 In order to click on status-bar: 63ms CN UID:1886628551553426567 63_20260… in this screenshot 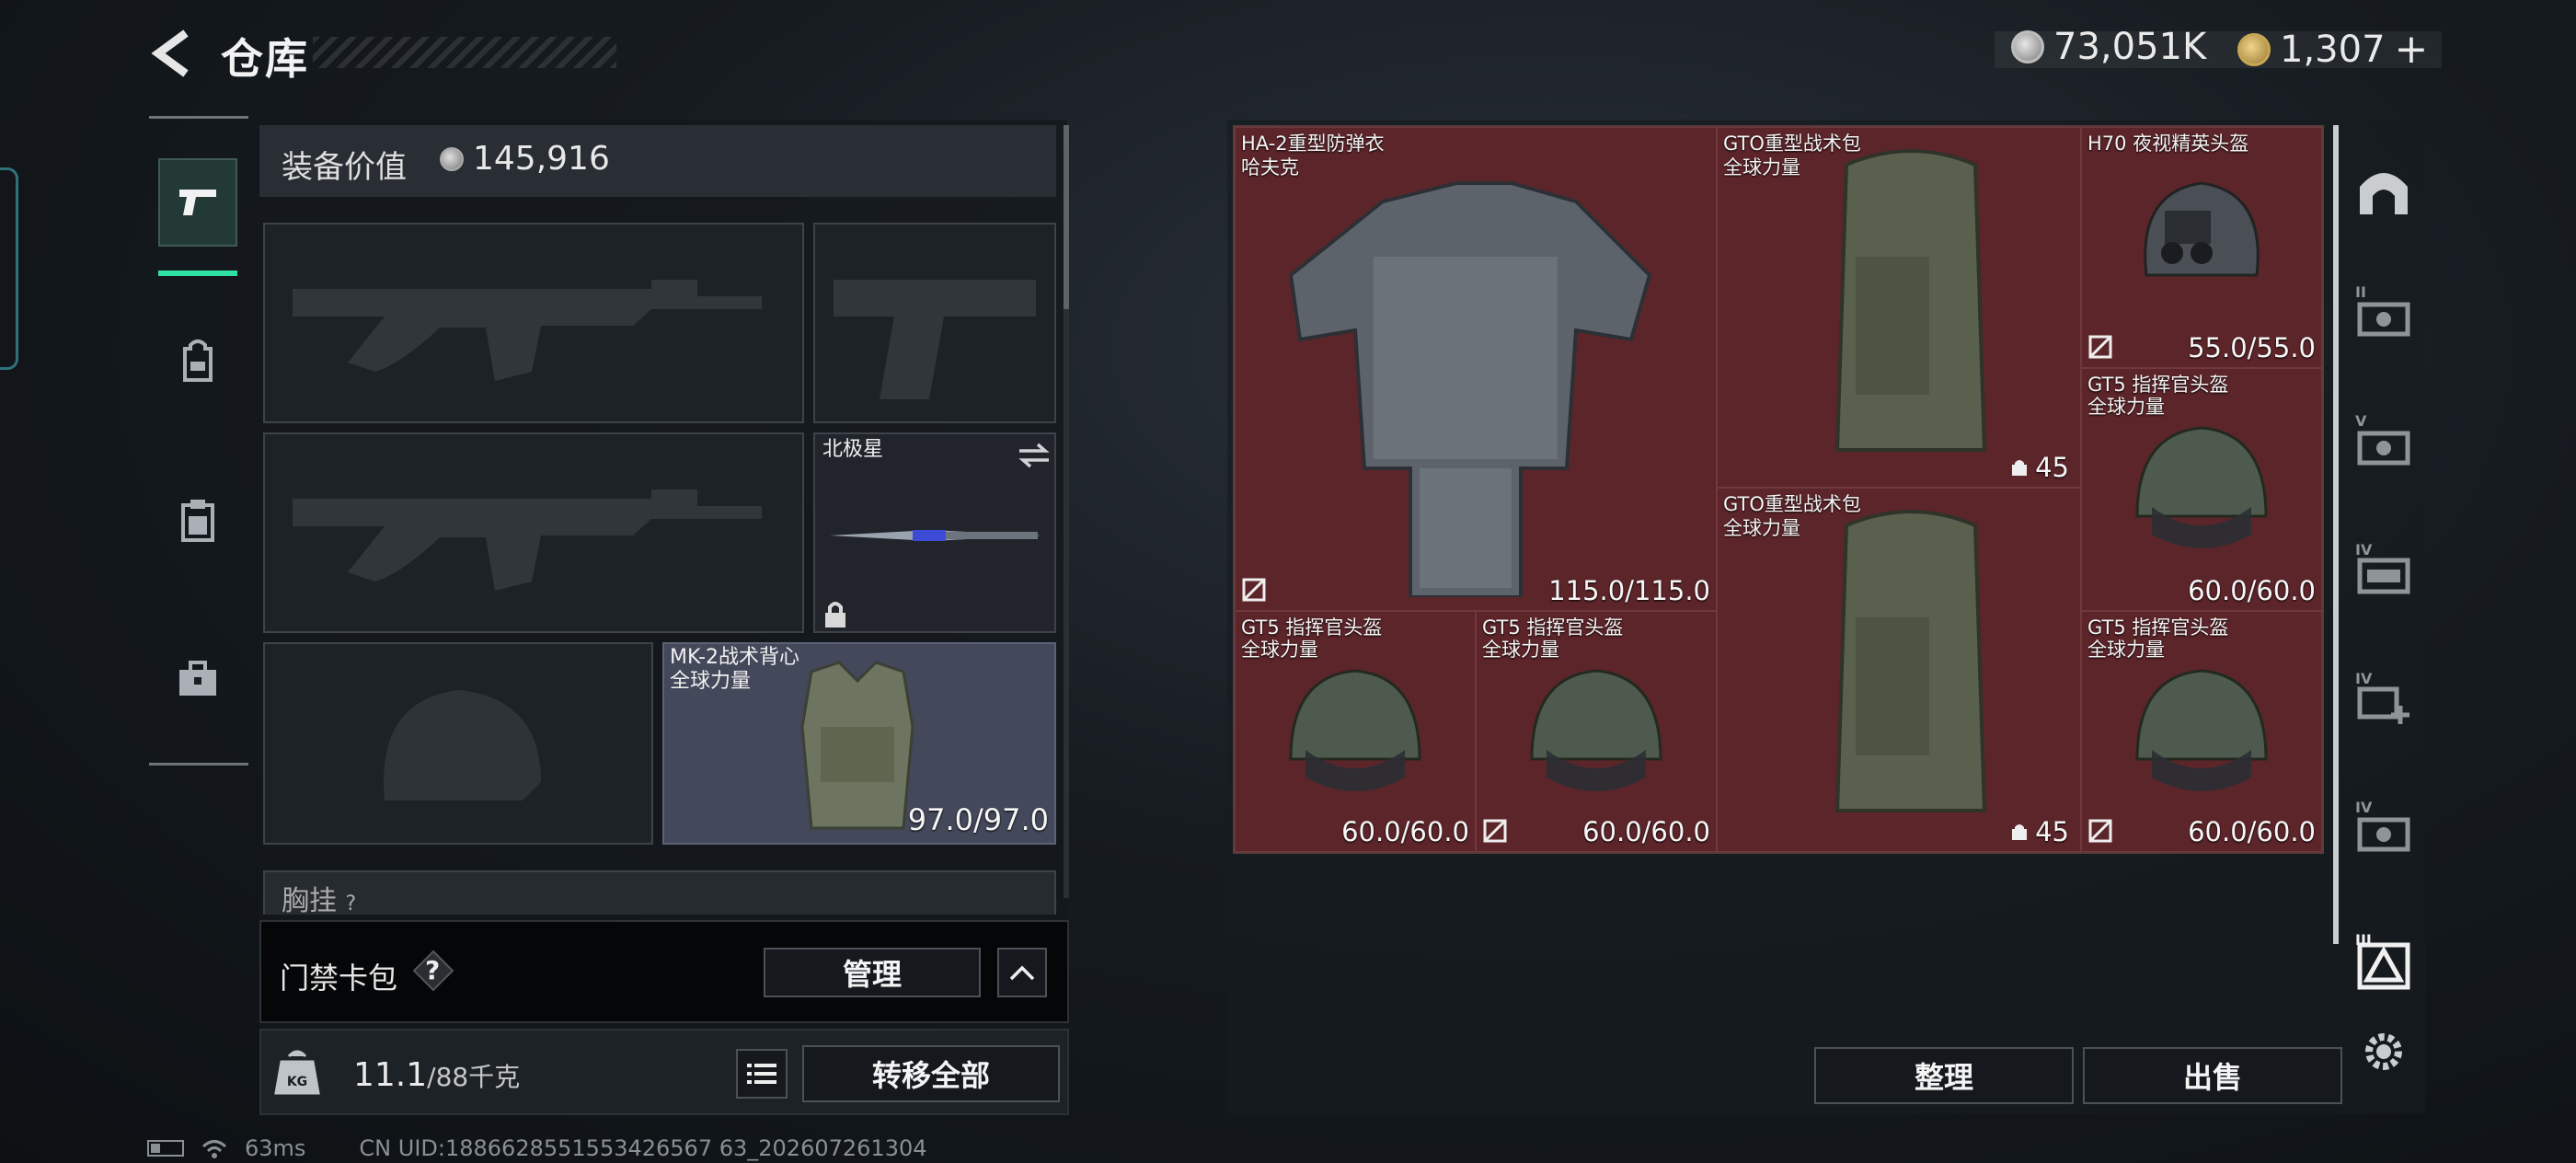, I will do `click(537, 1148)`.